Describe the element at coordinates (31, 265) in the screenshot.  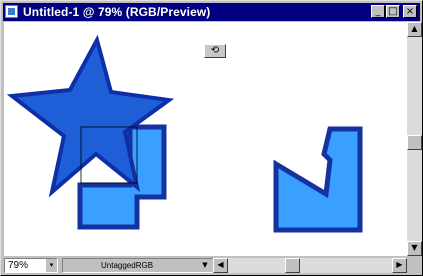
I see `zoom-field: 79% ▾` at that location.